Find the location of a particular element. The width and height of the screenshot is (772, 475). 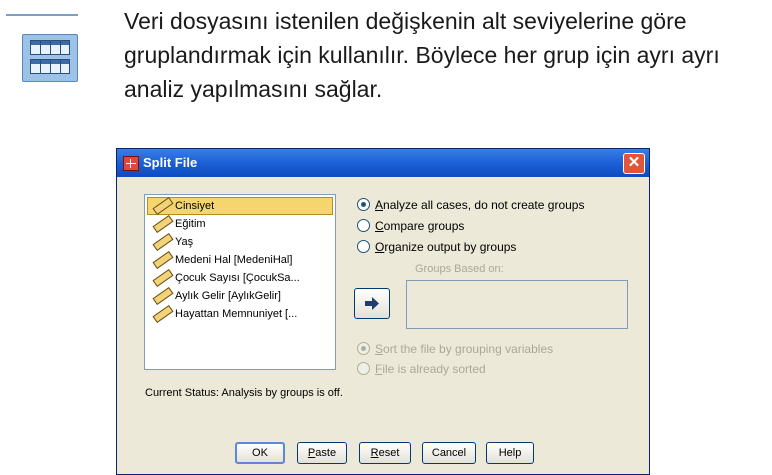

radio-selected-icon is located at coordinates (363, 204).